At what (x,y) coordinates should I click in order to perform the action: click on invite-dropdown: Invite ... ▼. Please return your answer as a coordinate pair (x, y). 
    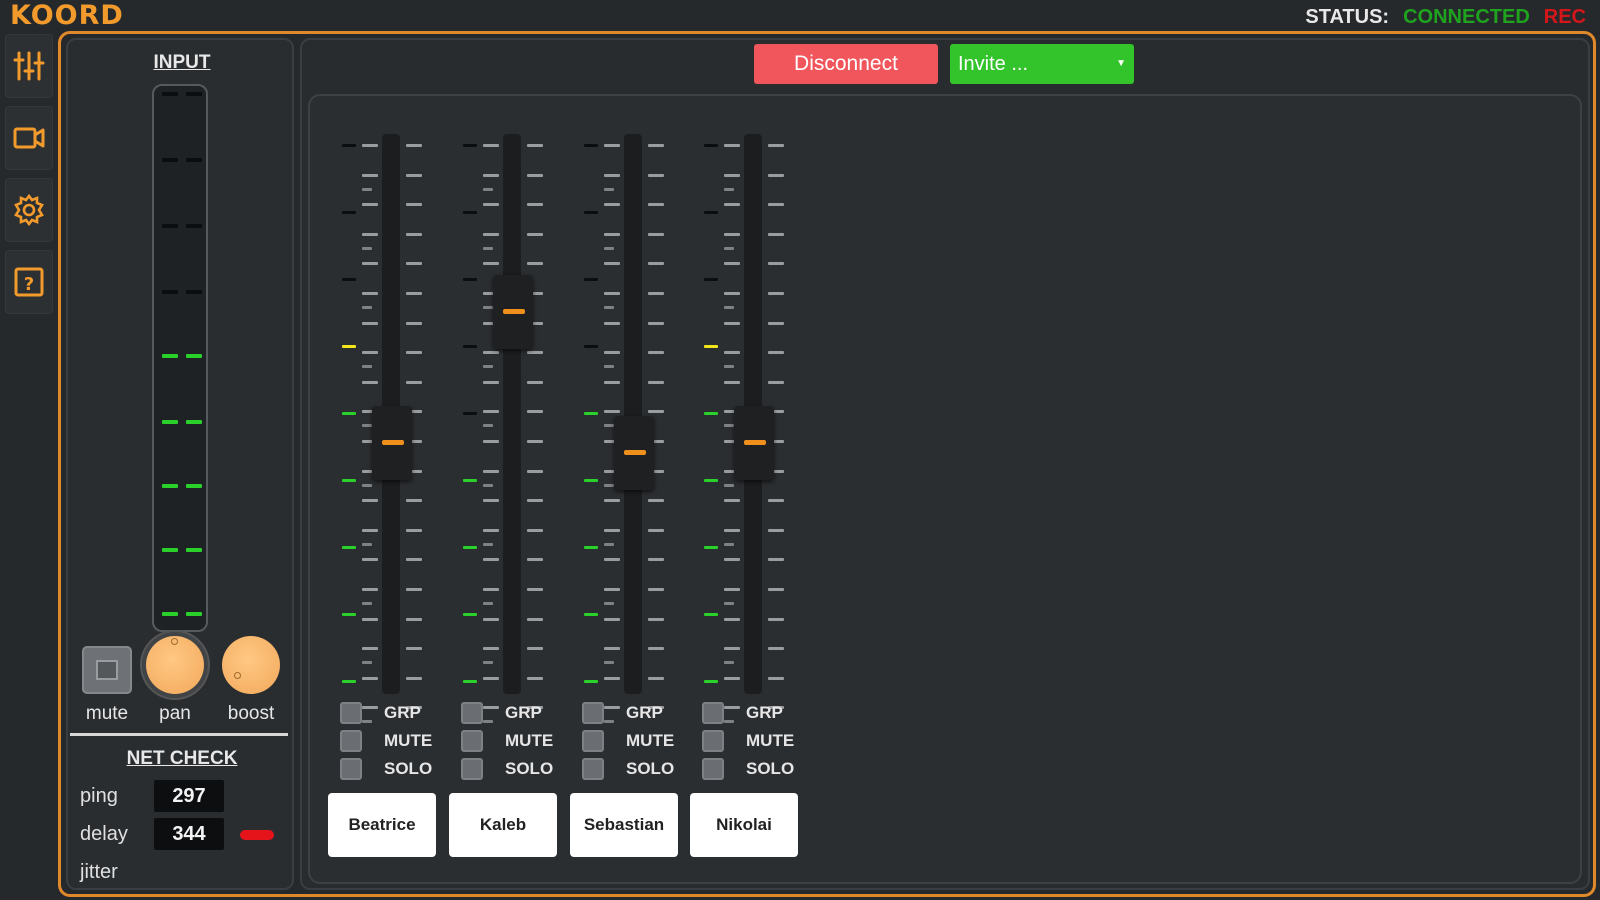
    Looking at the image, I should click on (1042, 64).